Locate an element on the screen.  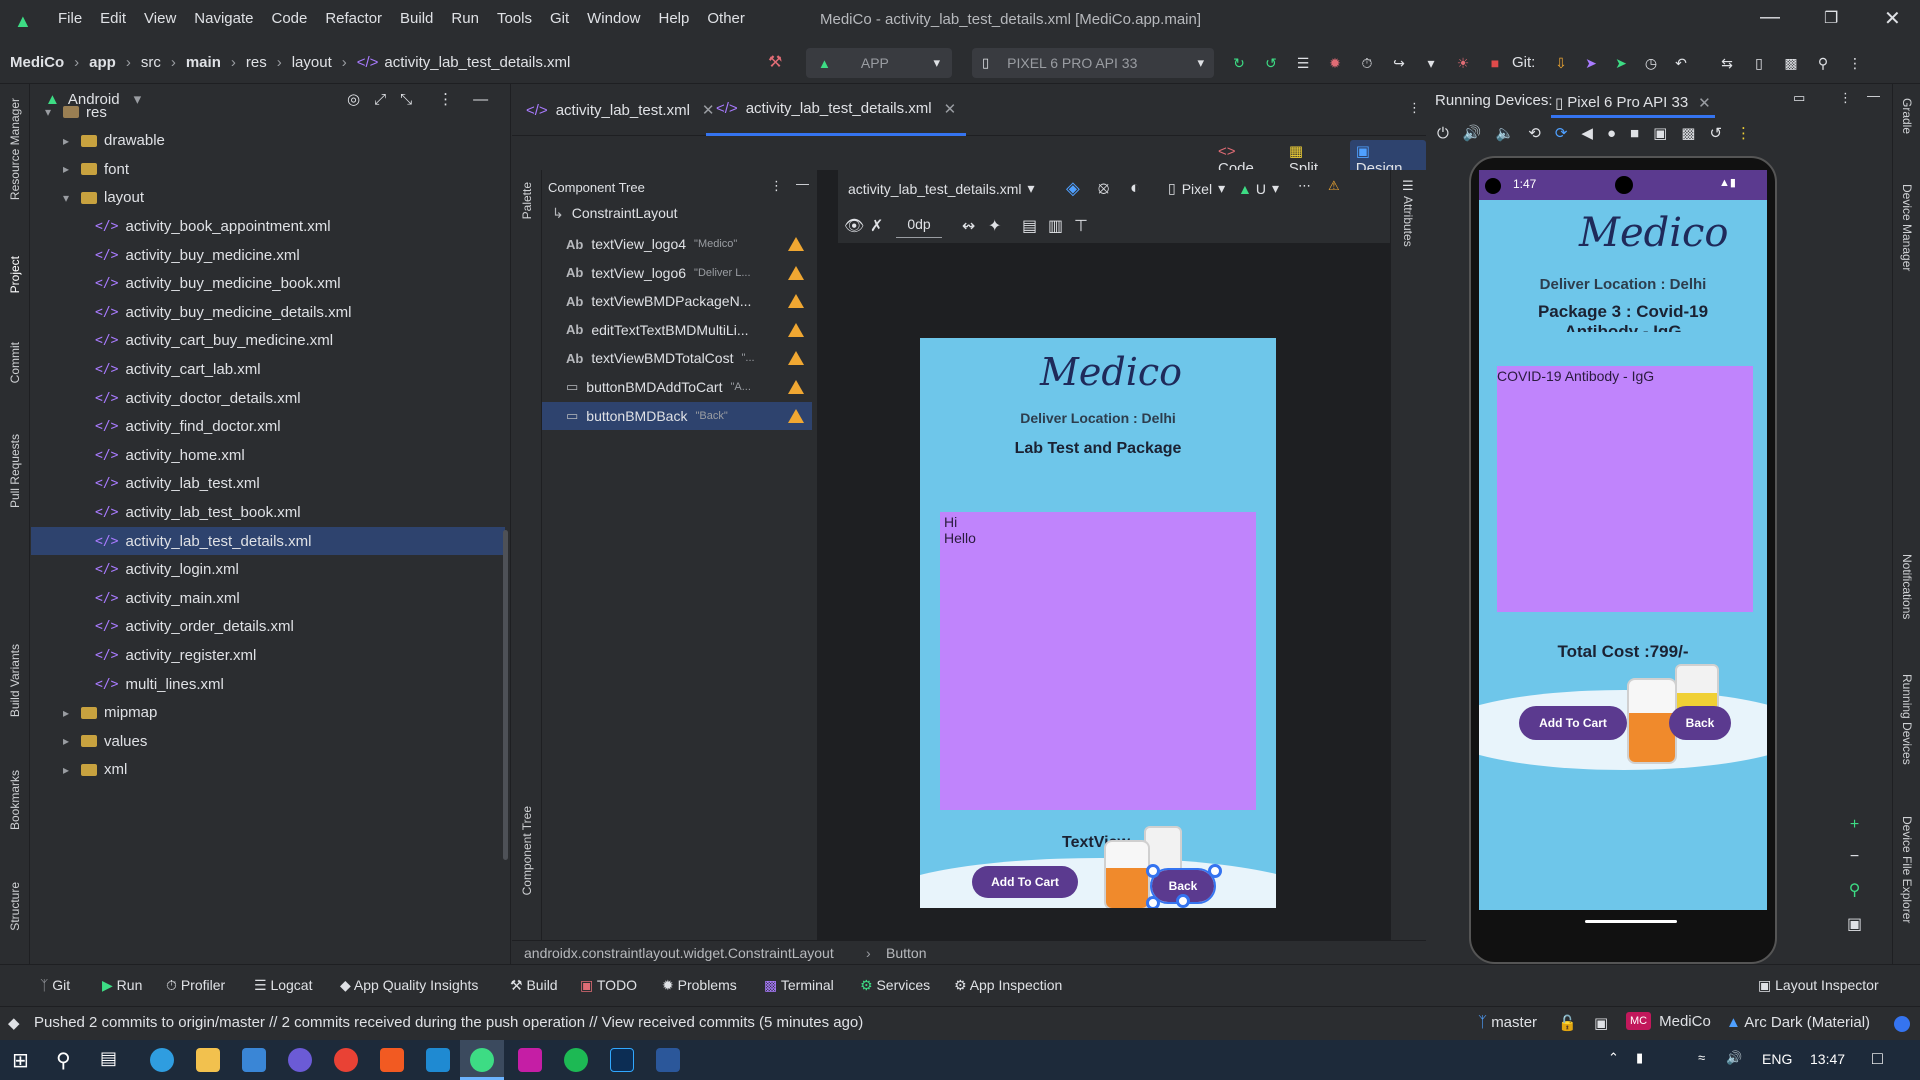
search-icon: ⚲ is located at coordinates (63, 1060).